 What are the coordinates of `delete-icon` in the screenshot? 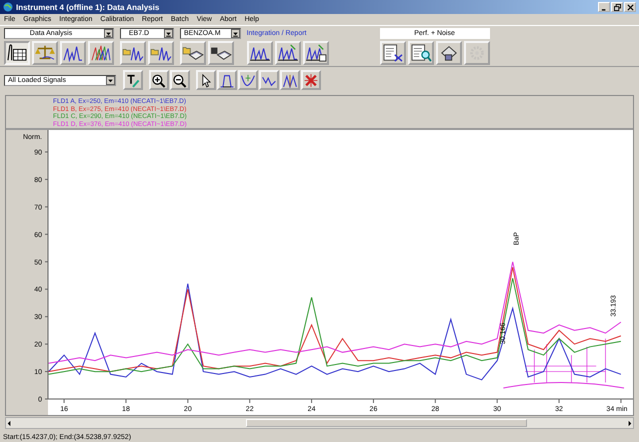 It's located at (311, 80).